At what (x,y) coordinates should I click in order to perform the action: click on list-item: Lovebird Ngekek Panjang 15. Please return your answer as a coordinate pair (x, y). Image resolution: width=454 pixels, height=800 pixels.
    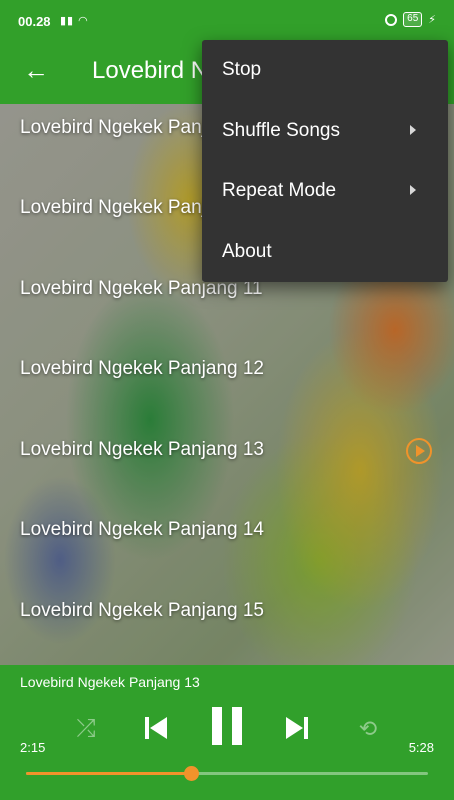
    Looking at the image, I should click on (227, 627).